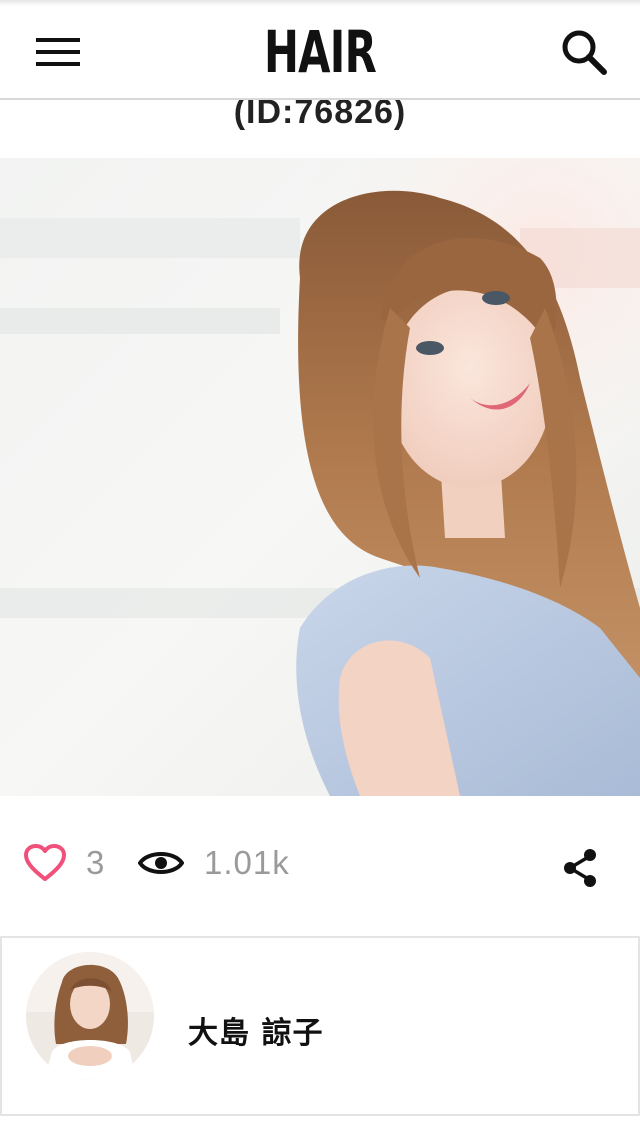  What do you see at coordinates (45, 862) in the screenshot?
I see `heart-icon` at bounding box center [45, 862].